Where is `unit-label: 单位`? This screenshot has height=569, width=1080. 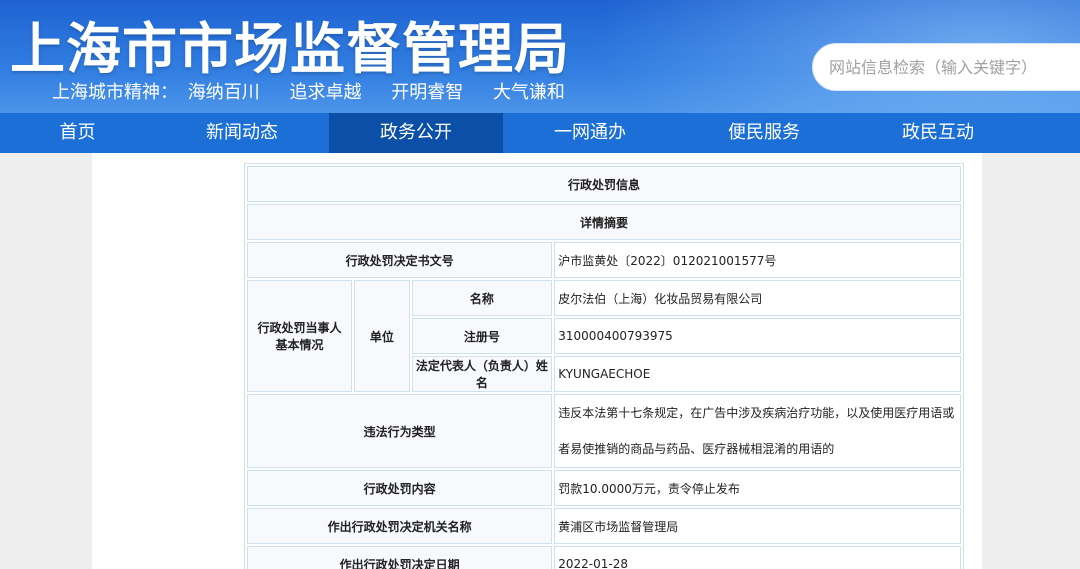
unit-label: 单位 is located at coordinates (382, 336).